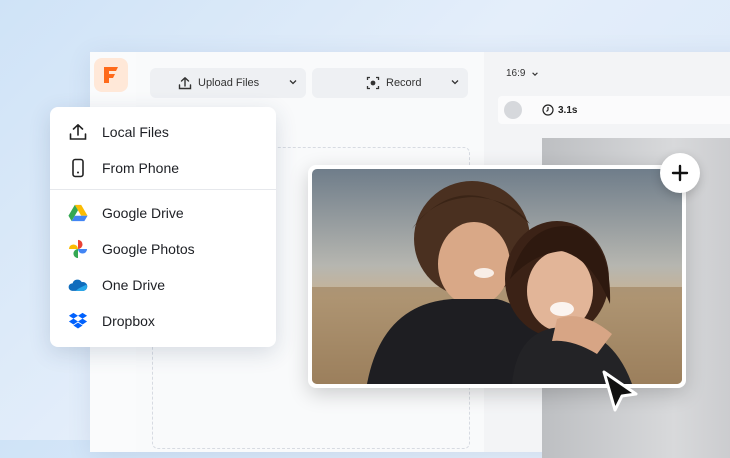 This screenshot has height=458, width=730. Describe the element at coordinates (78, 213) in the screenshot. I see `google-drive-icon` at that location.